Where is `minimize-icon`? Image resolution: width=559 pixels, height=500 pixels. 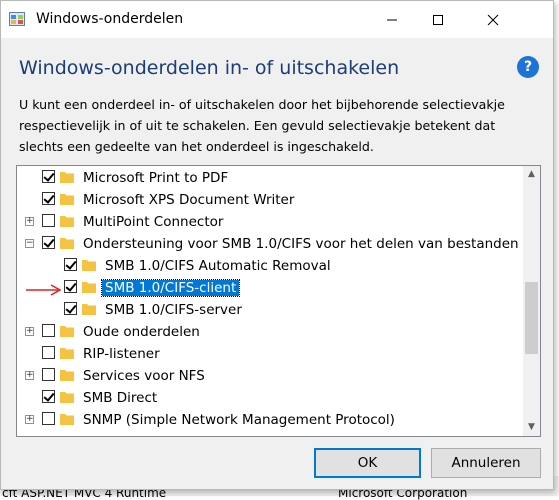 minimize-icon is located at coordinates (392, 19).